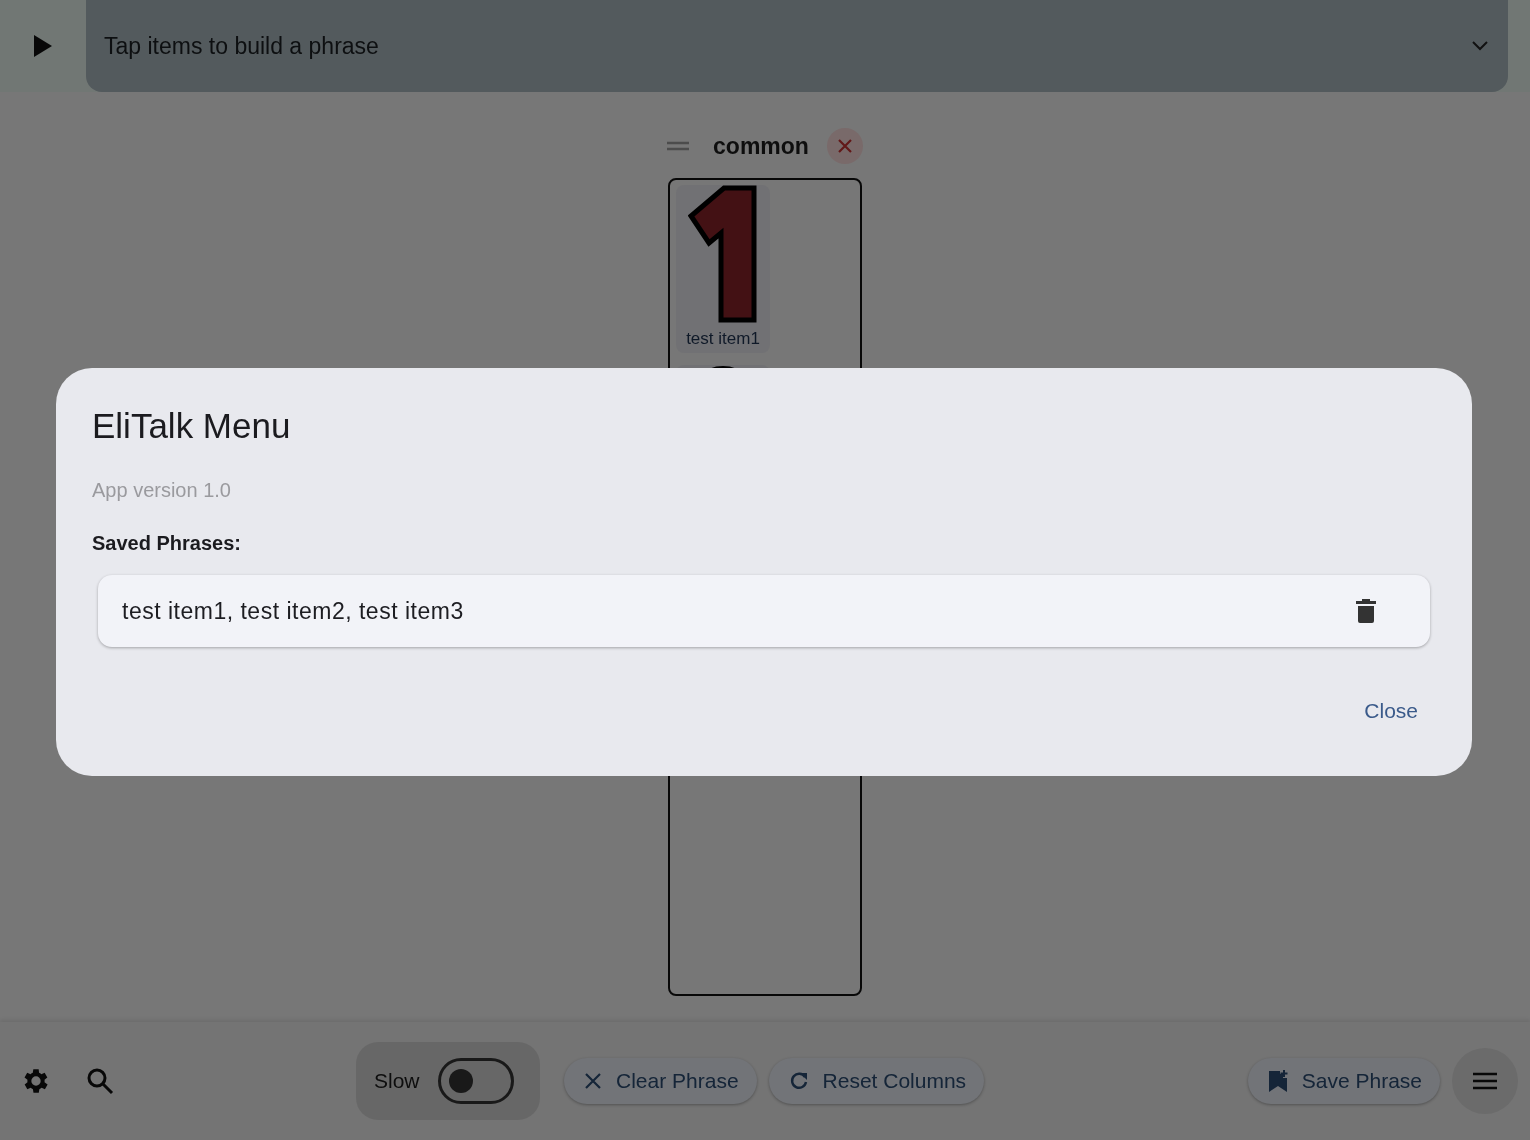 The image size is (1530, 1140). I want to click on save-phrase-button: Save Phrase, so click(1343, 1081).